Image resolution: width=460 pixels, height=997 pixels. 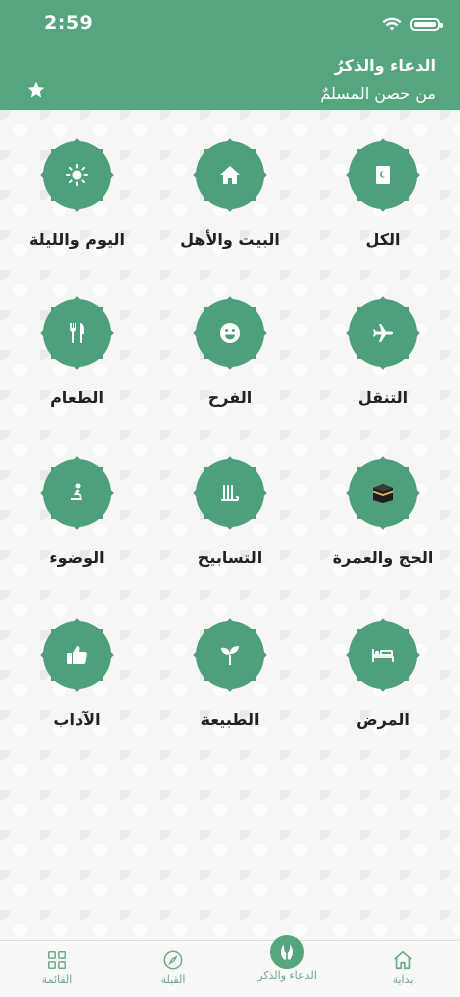 I want to click on category-nature: الطبيعة, so click(x=230, y=670).